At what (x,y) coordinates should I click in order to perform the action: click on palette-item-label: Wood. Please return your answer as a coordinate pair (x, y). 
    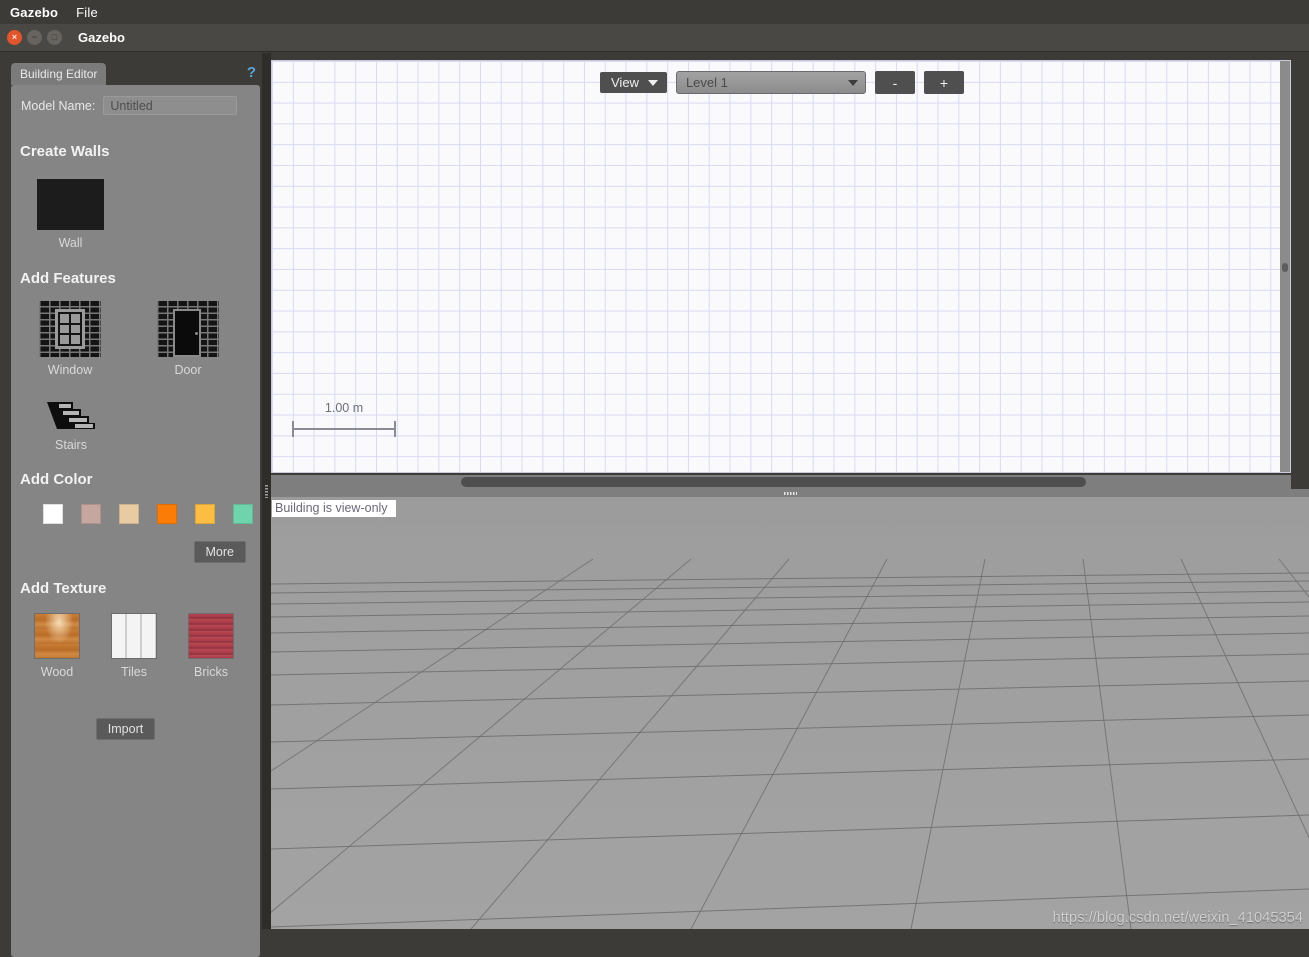
    Looking at the image, I should click on (57, 672).